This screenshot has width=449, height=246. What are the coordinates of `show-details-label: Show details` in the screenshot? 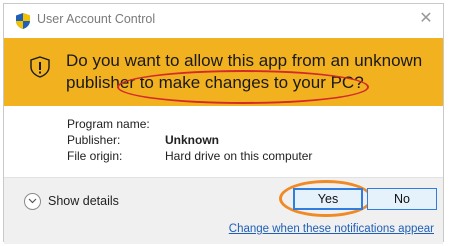 It's located at (83, 201).